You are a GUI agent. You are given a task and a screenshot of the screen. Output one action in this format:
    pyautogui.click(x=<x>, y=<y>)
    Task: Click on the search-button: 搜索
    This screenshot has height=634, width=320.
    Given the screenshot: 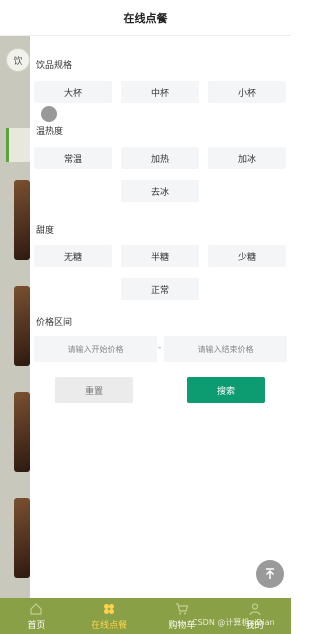 What is the action you would take?
    pyautogui.click(x=226, y=390)
    